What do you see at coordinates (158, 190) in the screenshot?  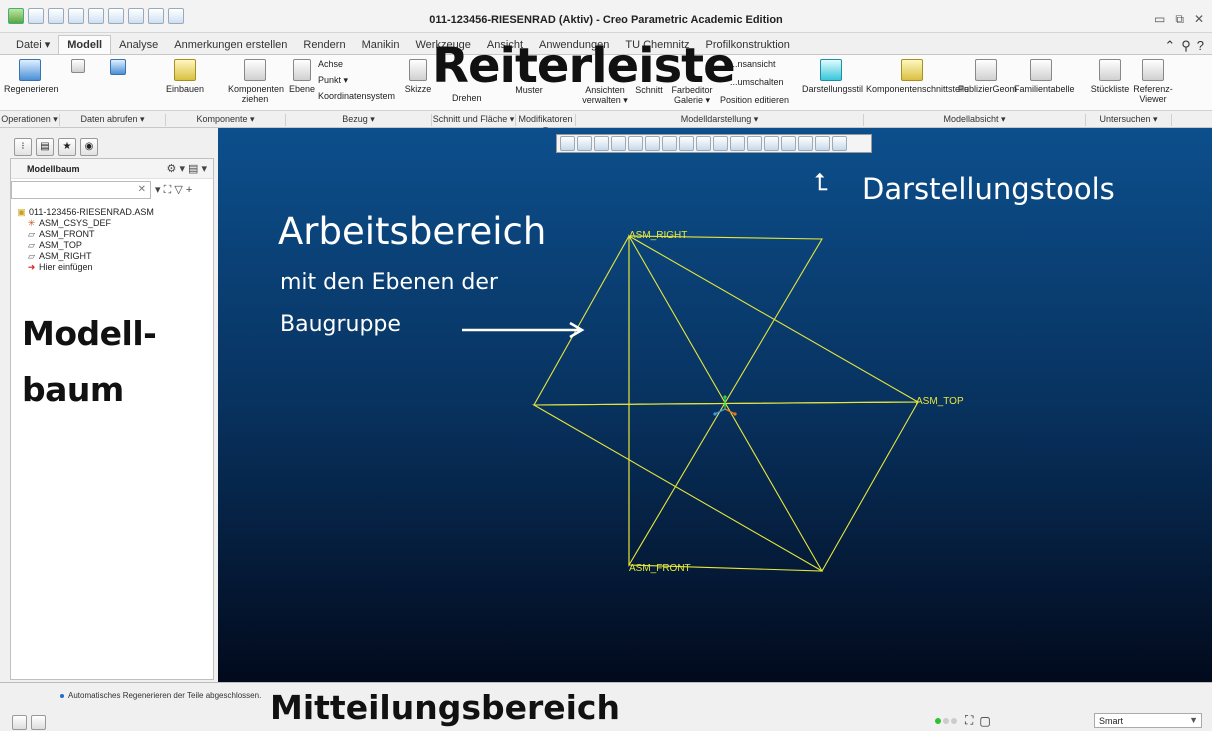 I see `chevron-down-icon: ▾` at bounding box center [158, 190].